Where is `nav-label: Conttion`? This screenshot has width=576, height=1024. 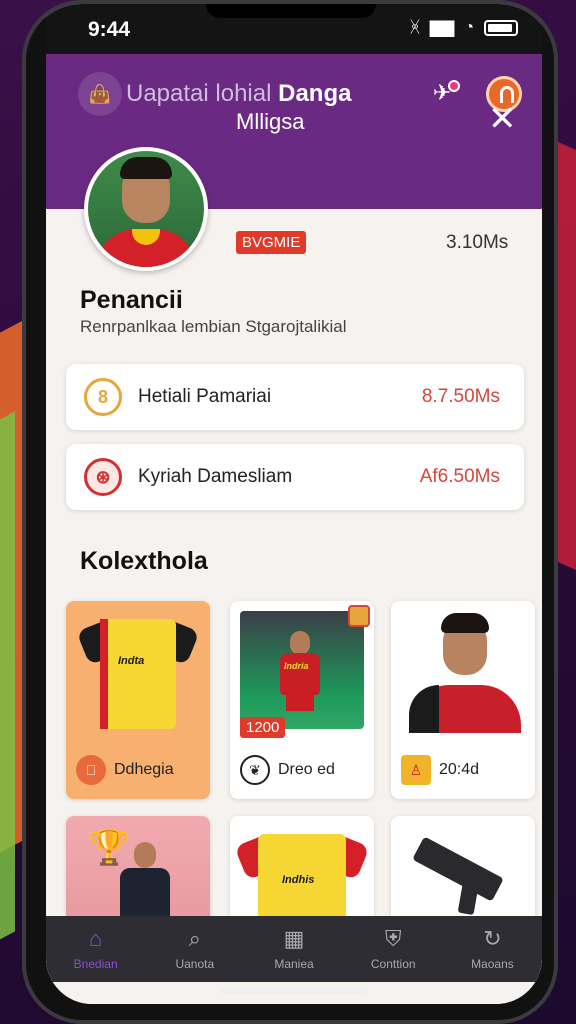 nav-label: Conttion is located at coordinates (393, 964).